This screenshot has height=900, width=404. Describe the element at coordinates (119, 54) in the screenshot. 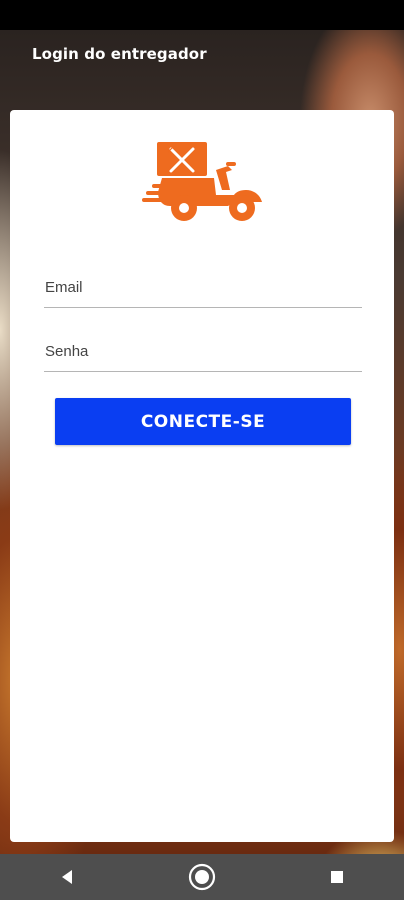

I see `page-title: Login do entregador` at that location.